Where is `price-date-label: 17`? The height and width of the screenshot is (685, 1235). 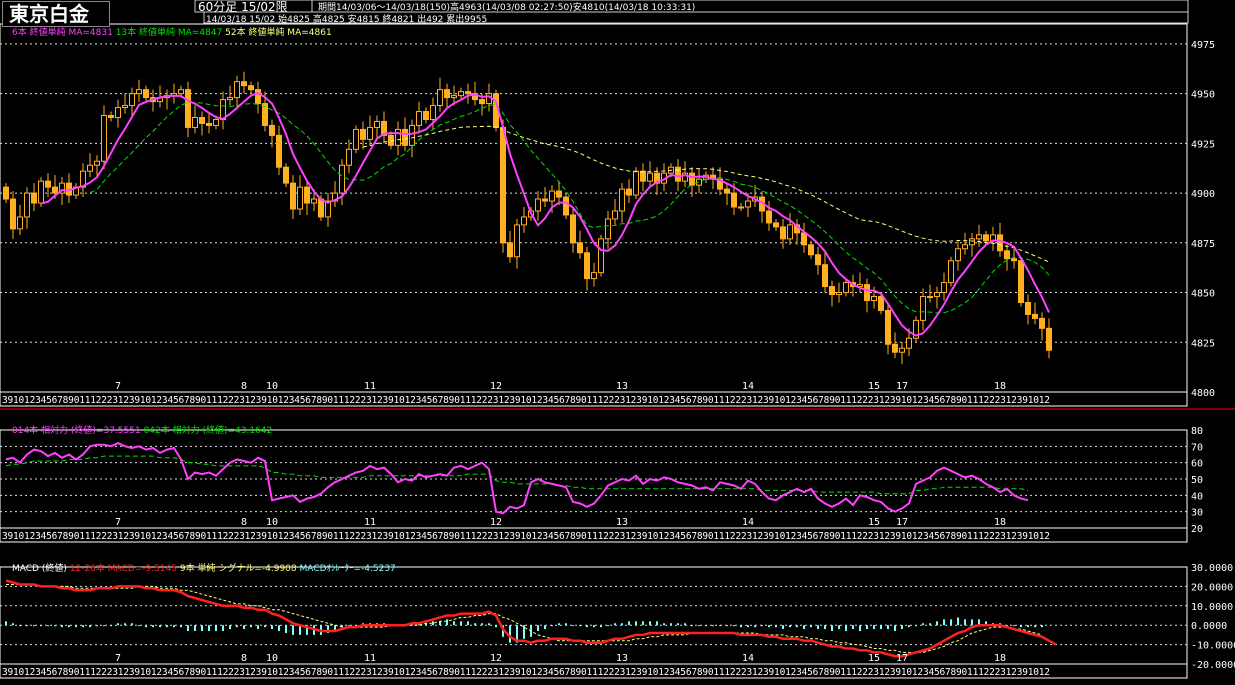 price-date-label: 17 is located at coordinates (902, 386).